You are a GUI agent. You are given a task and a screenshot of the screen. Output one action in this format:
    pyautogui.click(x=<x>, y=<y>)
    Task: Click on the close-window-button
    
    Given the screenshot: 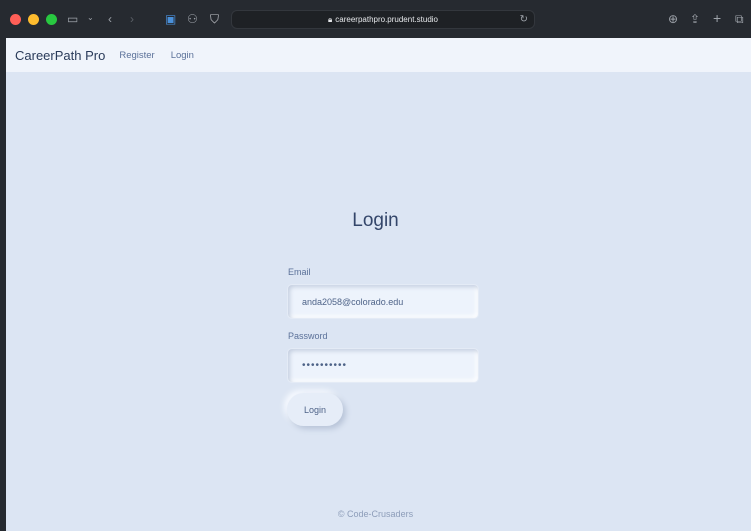 What is the action you would take?
    pyautogui.click(x=15, y=19)
    